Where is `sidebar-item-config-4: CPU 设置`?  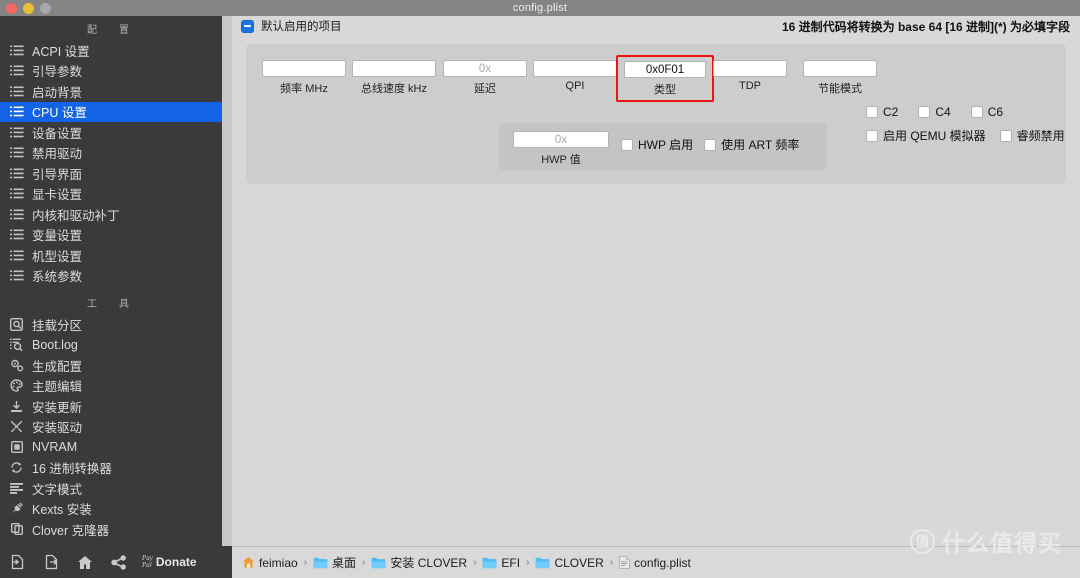
sidebar-item-config-4: CPU 设置 is located at coordinates (111, 111).